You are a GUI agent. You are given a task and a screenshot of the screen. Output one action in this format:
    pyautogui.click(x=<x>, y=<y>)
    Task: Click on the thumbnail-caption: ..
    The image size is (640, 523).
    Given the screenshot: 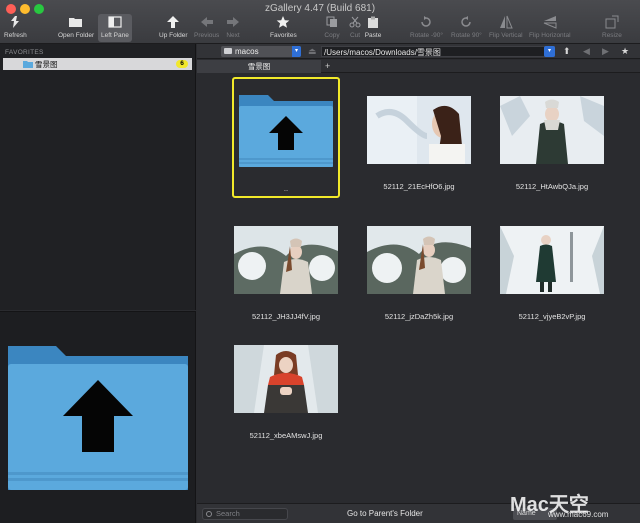 What is the action you would take?
    pyautogui.click(x=286, y=188)
    